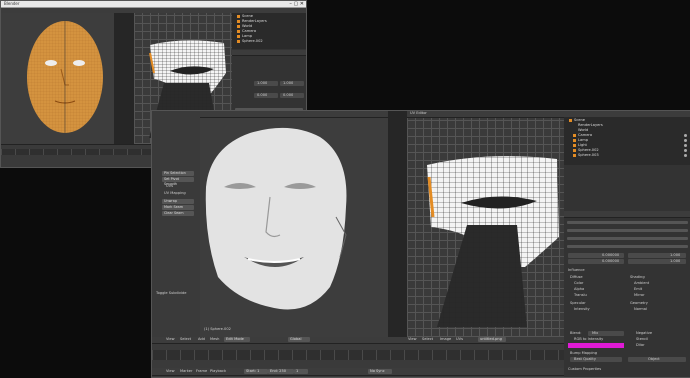 The width and height of the screenshot is (690, 378). What do you see at coordinates (256, 371) in the screenshot?
I see `start-frame-field: Start: 1` at bounding box center [256, 371].